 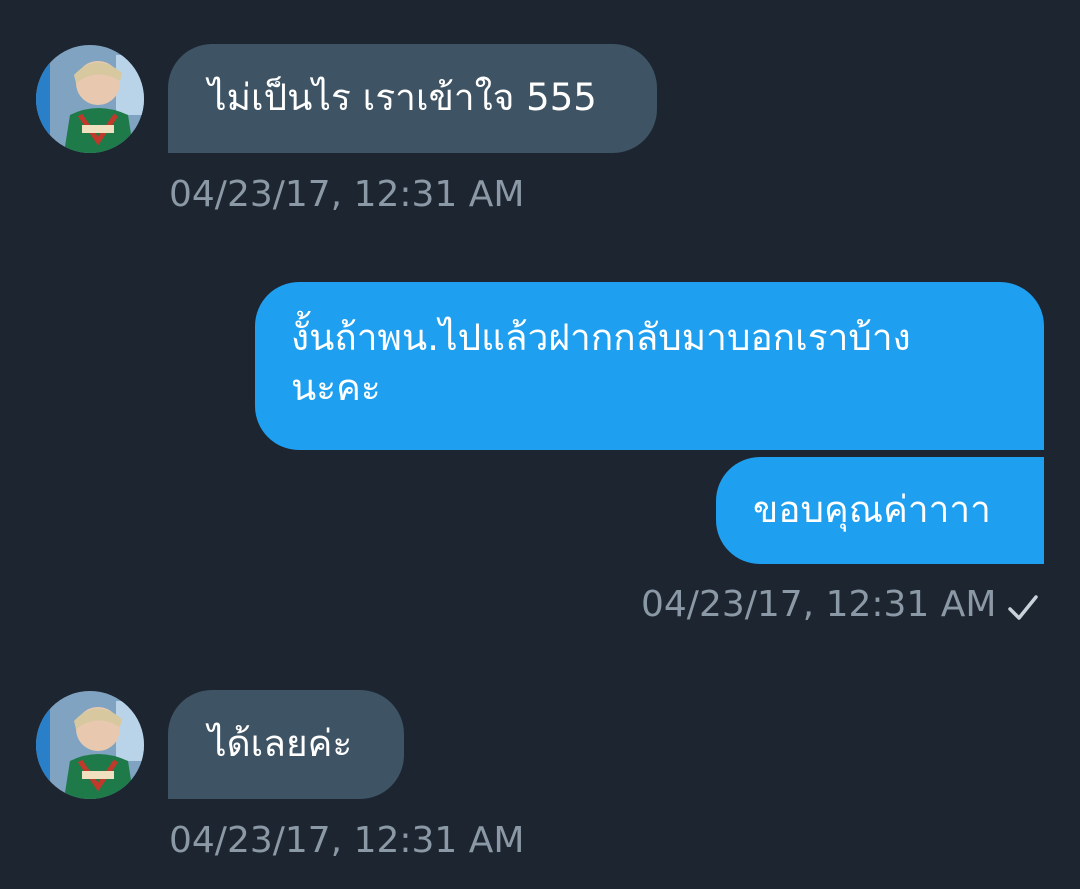 I want to click on message-text: ไม่เป็นไร เราเข้าใจ 555, so click(x=402, y=97).